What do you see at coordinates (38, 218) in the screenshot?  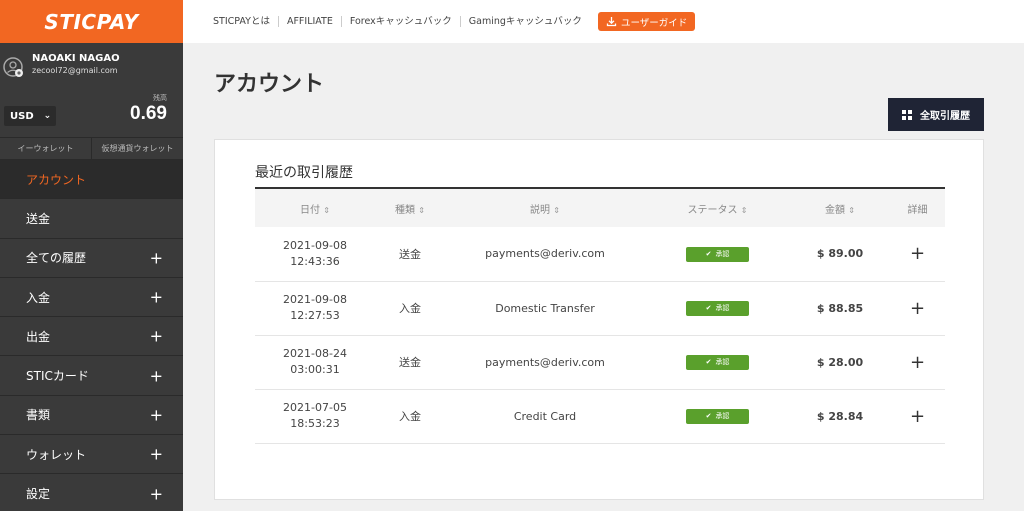 I see `sidebar-item-label: 送金` at bounding box center [38, 218].